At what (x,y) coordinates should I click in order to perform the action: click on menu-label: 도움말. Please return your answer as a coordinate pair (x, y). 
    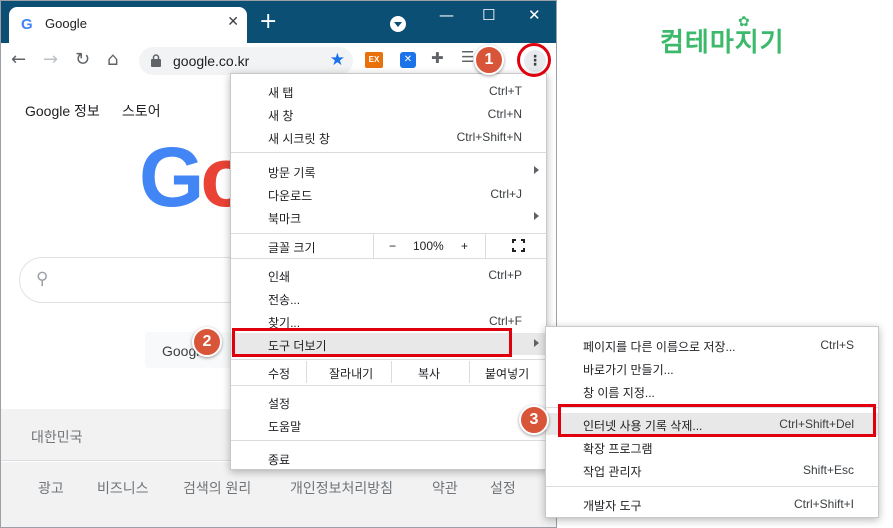
    Looking at the image, I should click on (285, 427).